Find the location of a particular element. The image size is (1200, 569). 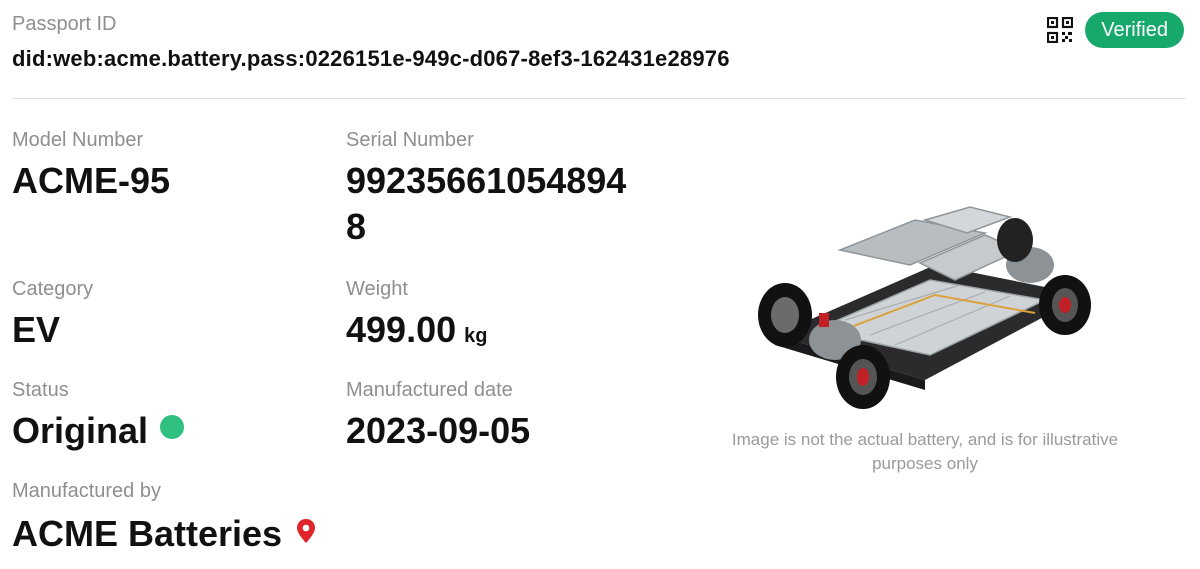

serial-number-field: Serial Number 992356610548948 is located at coordinates (496, 189).